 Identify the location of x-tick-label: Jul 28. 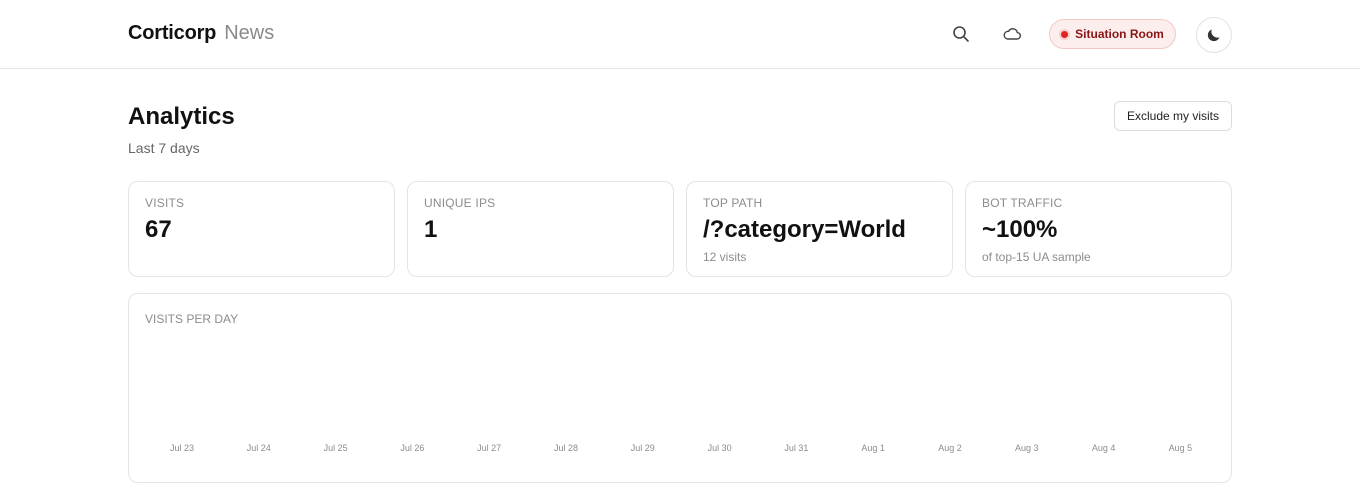
(566, 448).